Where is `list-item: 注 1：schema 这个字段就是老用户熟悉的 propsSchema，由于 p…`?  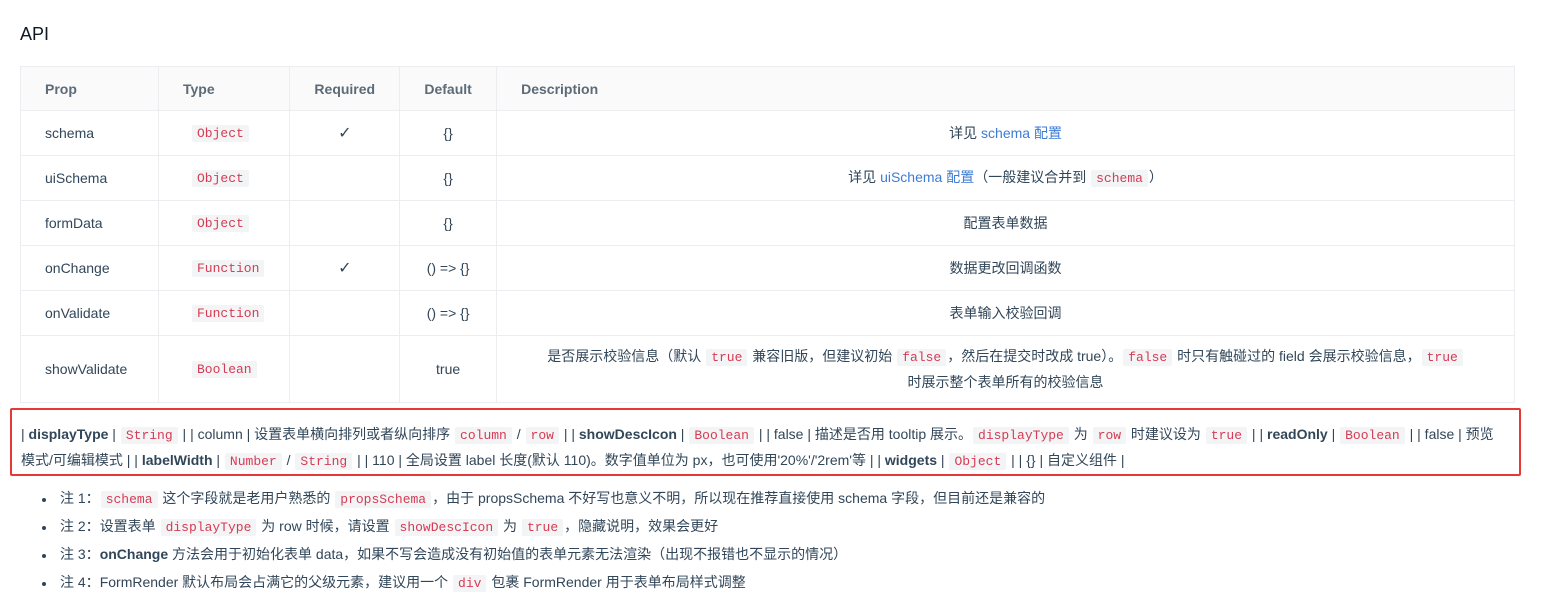
list-item: 注 1：schema 这个字段就是老用户熟悉的 propsSchema，由于 p… is located at coordinates (550, 498).